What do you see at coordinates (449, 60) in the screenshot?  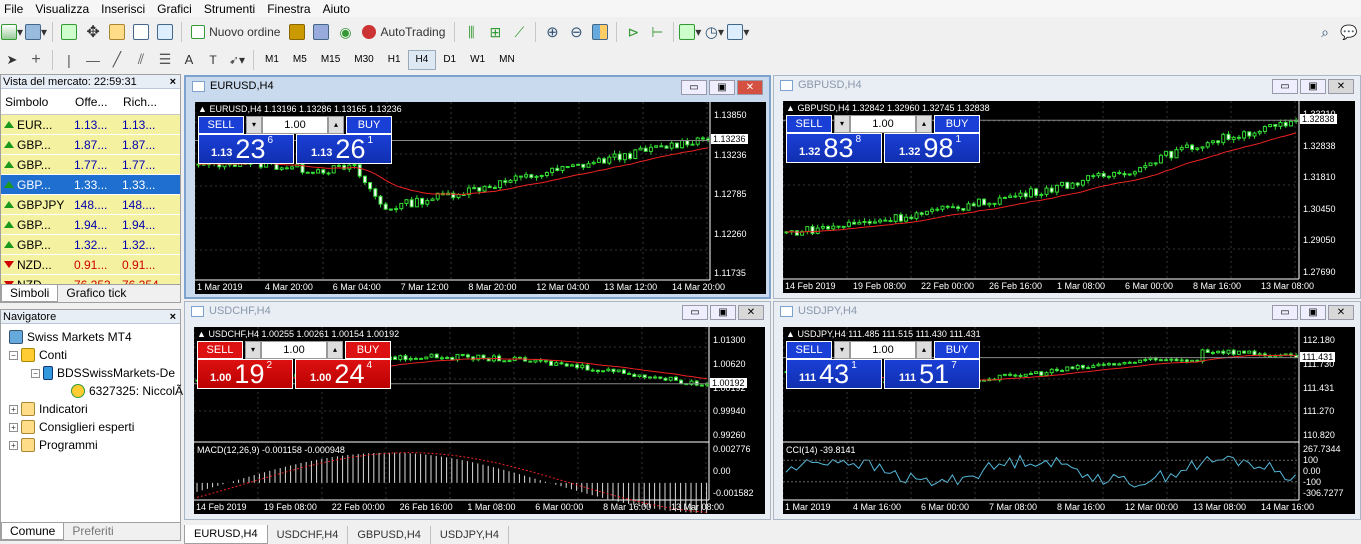 I see `timeframe-d1: D1` at bounding box center [449, 60].